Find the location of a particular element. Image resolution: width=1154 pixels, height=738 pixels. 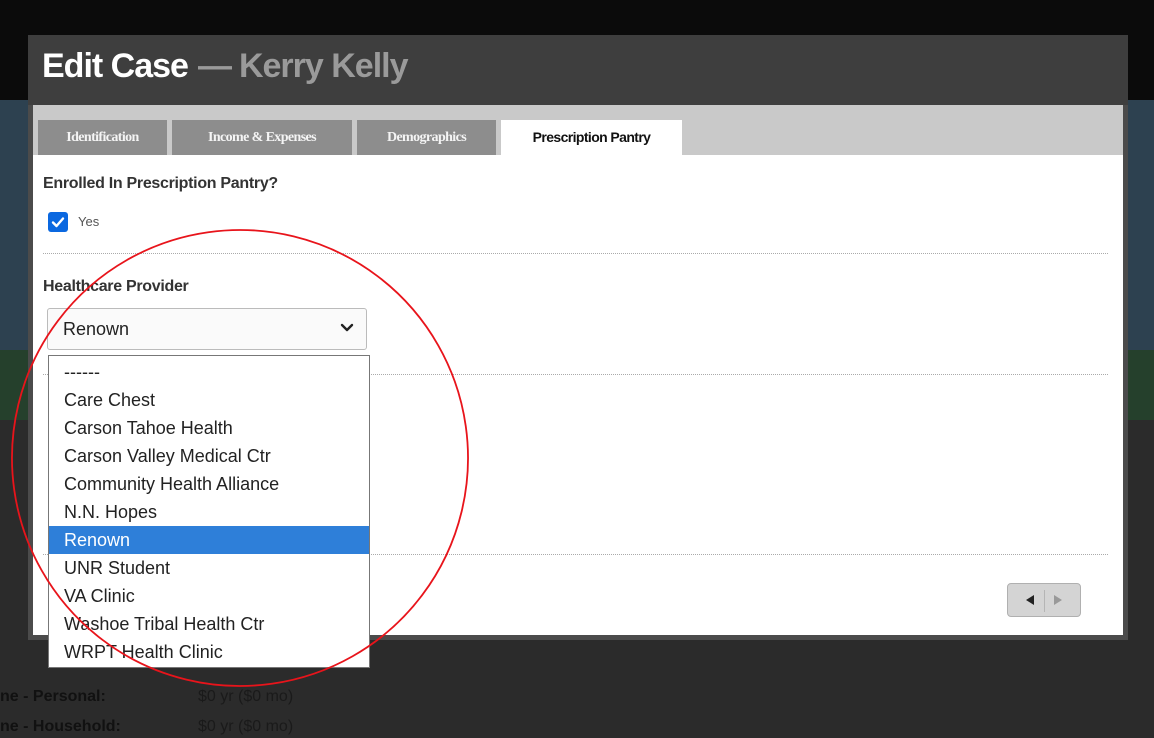

tab-prescription-pantry: Prescription Pantry is located at coordinates (591, 137).